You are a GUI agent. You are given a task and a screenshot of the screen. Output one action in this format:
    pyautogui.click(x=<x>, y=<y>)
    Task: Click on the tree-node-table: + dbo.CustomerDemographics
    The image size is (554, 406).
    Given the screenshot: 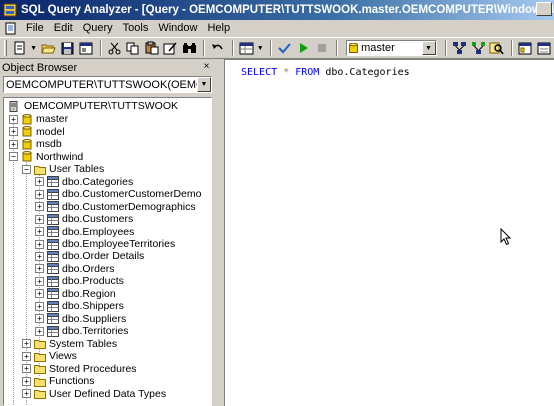 What is the action you would take?
    pyautogui.click(x=115, y=206)
    